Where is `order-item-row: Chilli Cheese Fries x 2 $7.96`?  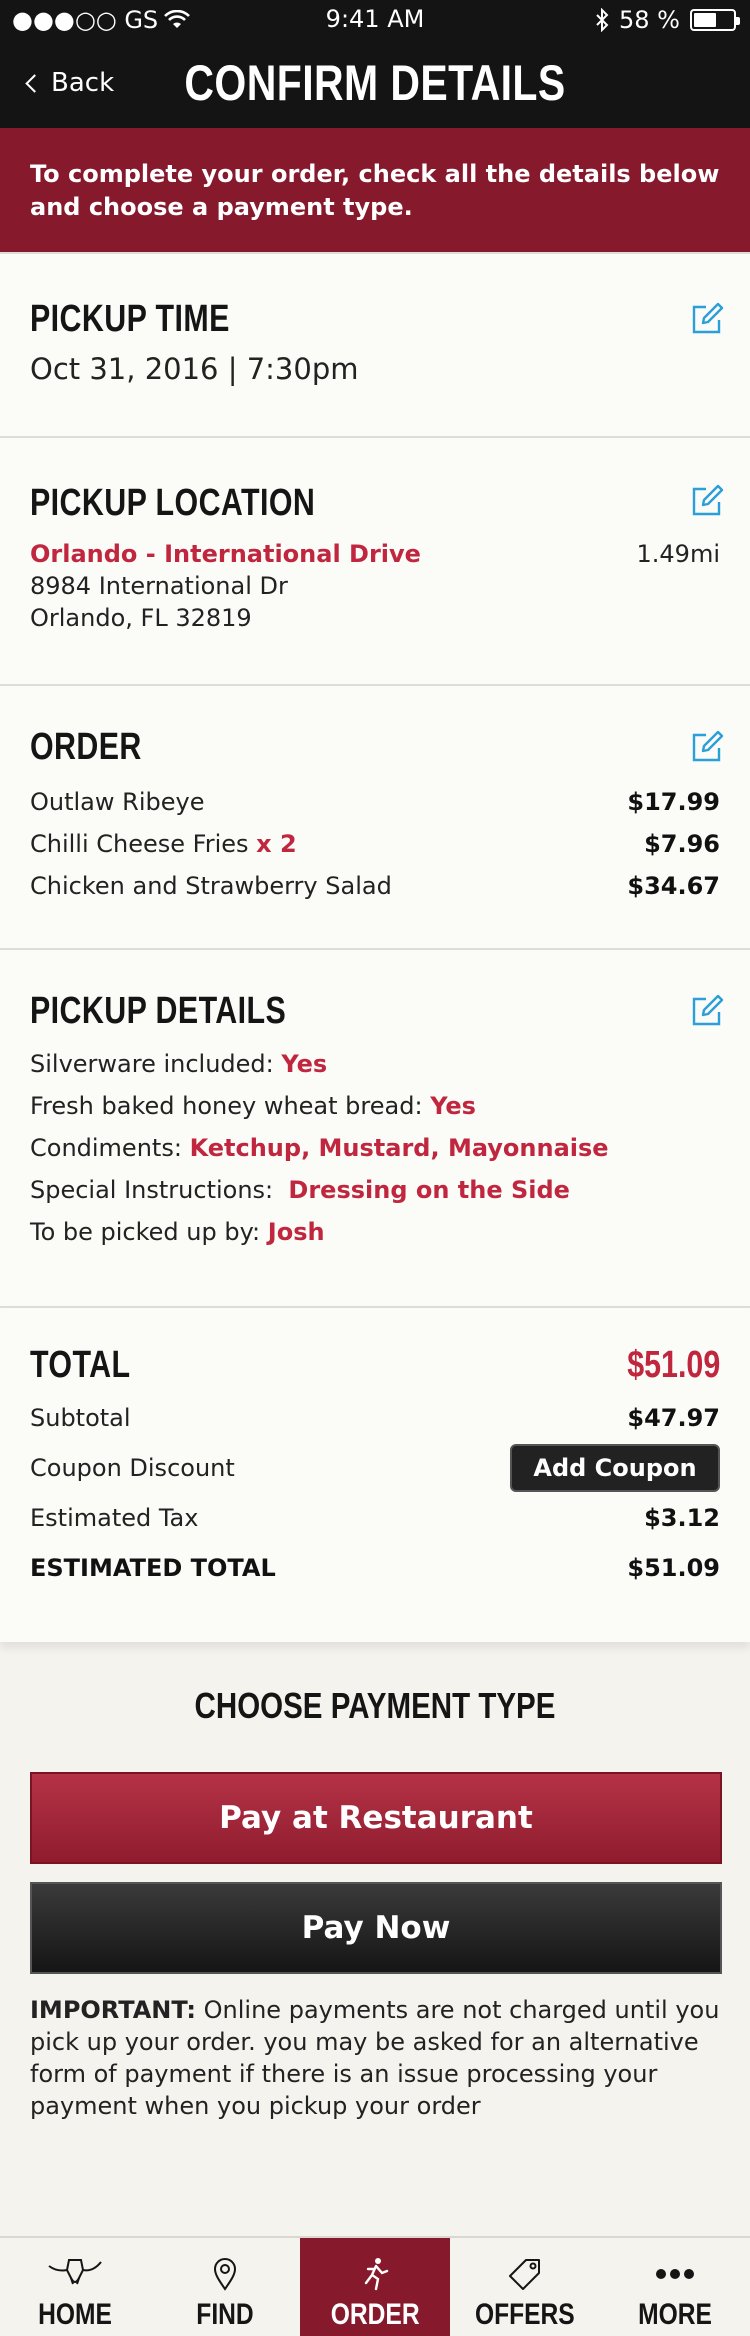
order-item-row: Chilli Cheese Fries x 2 $7.96 is located at coordinates (375, 844).